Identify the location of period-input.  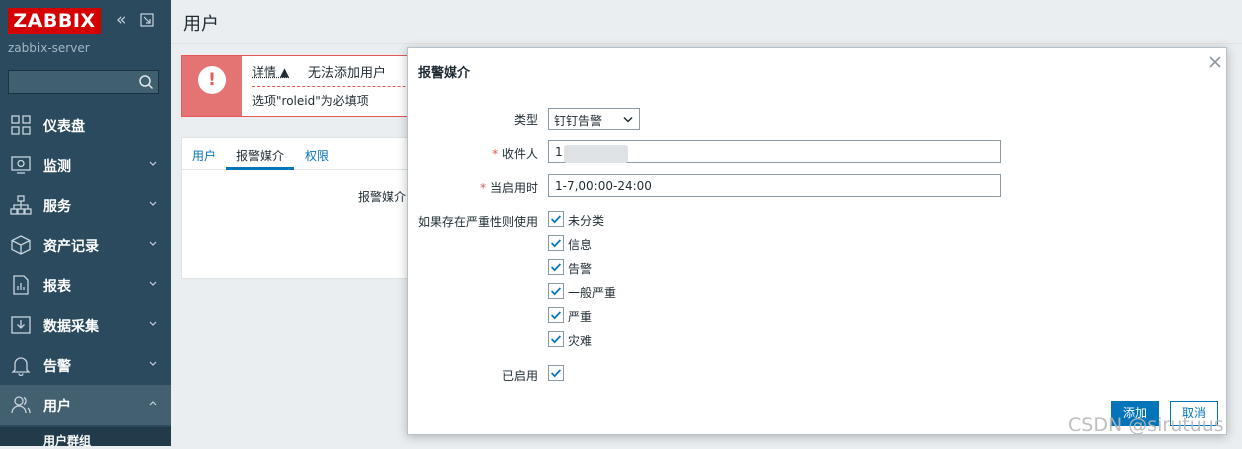
(774, 185).